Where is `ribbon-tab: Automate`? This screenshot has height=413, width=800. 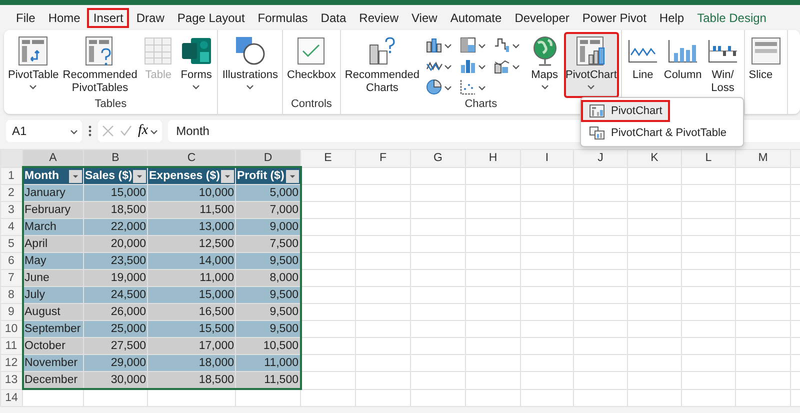 ribbon-tab: Automate is located at coordinates (476, 18).